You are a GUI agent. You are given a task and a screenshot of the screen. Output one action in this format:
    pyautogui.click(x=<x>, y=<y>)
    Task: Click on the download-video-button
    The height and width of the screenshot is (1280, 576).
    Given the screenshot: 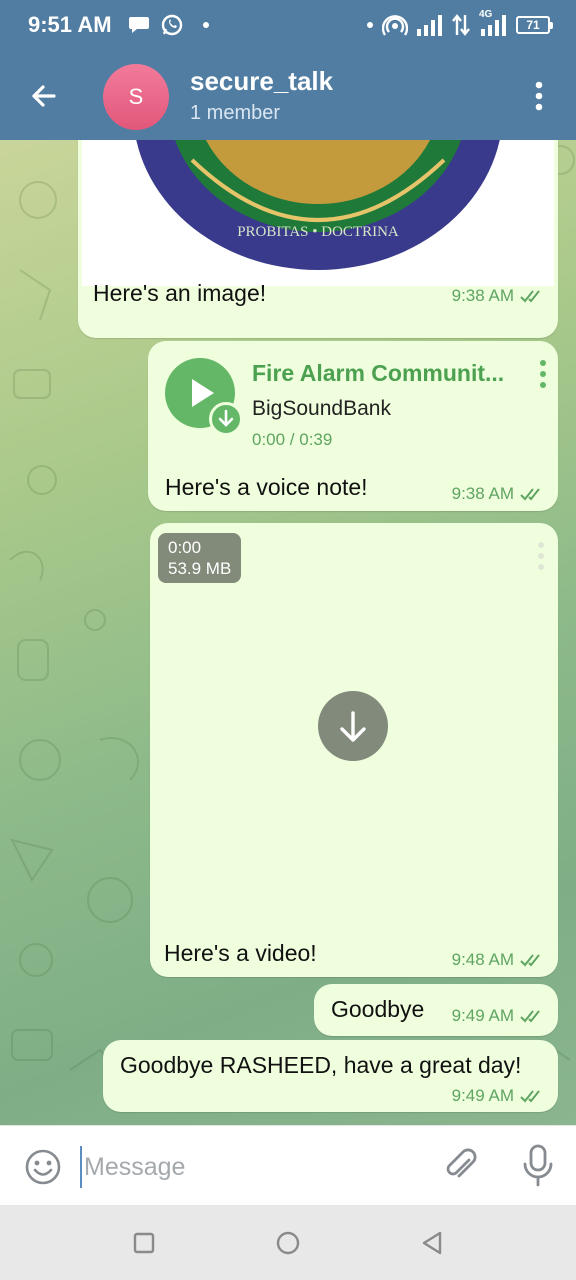 What is the action you would take?
    pyautogui.click(x=353, y=726)
    